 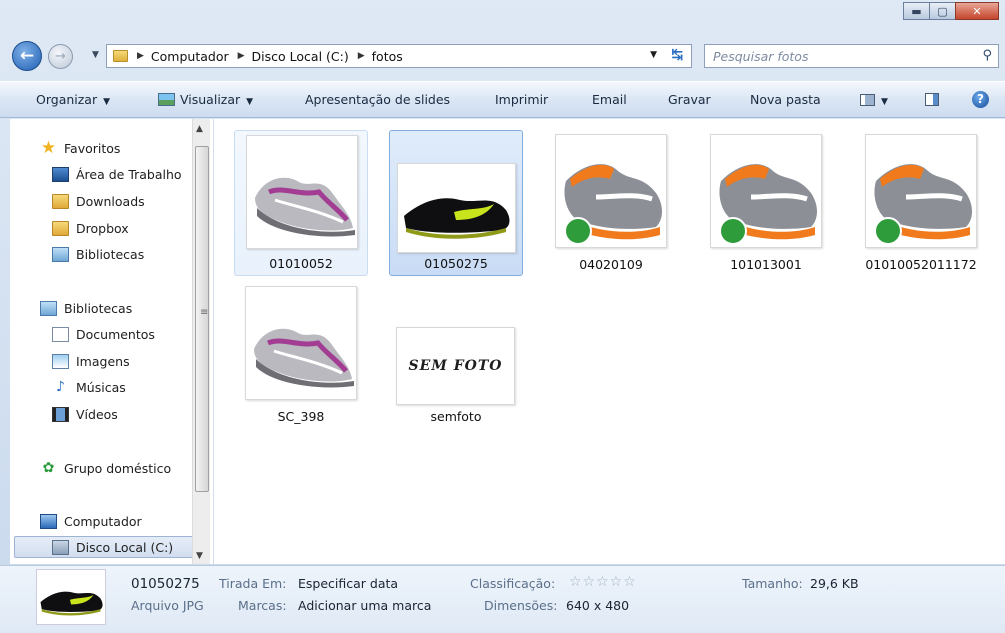 I want to click on slideshow-button: Apresentação de slides, so click(x=377, y=99).